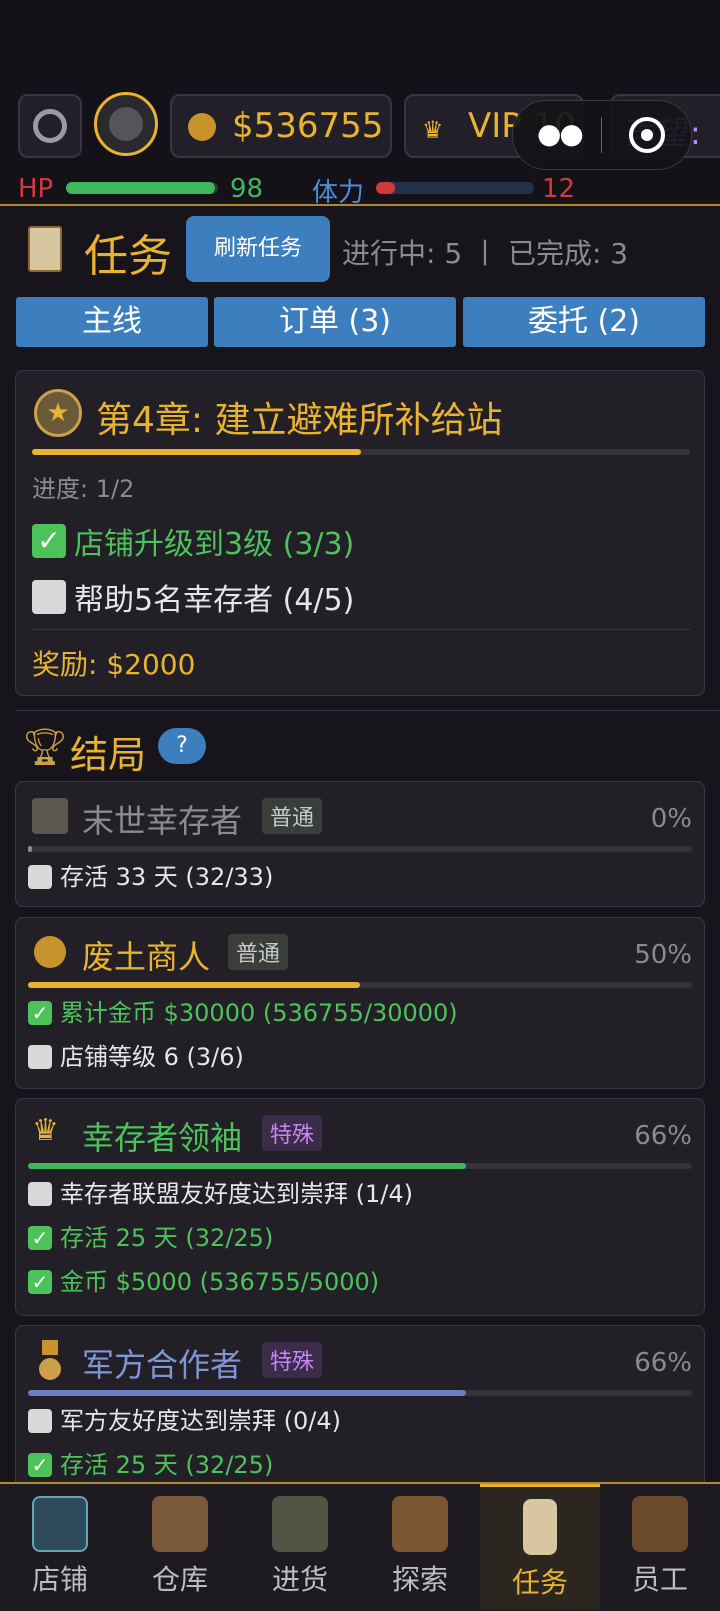 The height and width of the screenshot is (1611, 720). Describe the element at coordinates (540, 1527) in the screenshot. I see `quest-icon` at that location.